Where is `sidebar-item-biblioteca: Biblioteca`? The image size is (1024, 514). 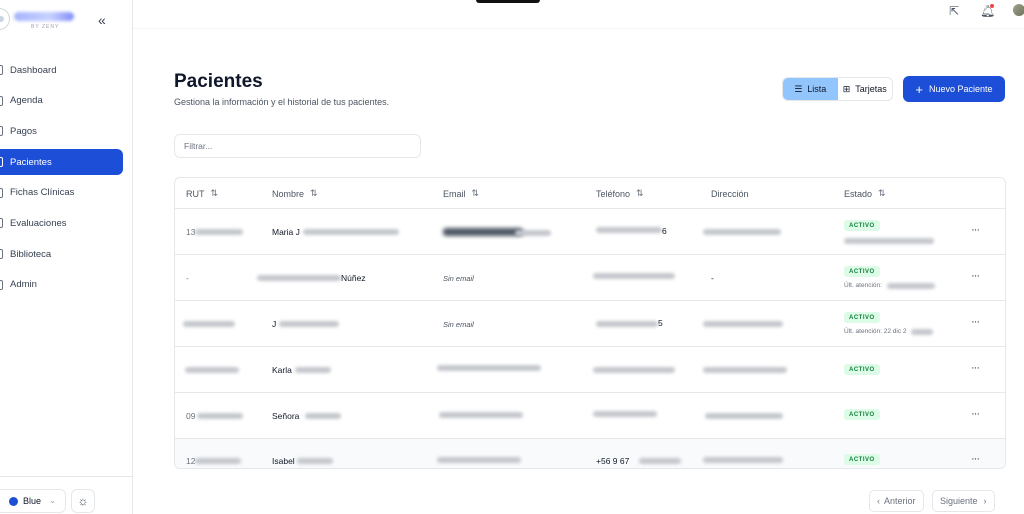 sidebar-item-biblioteca: Biblioteca is located at coordinates (61, 254).